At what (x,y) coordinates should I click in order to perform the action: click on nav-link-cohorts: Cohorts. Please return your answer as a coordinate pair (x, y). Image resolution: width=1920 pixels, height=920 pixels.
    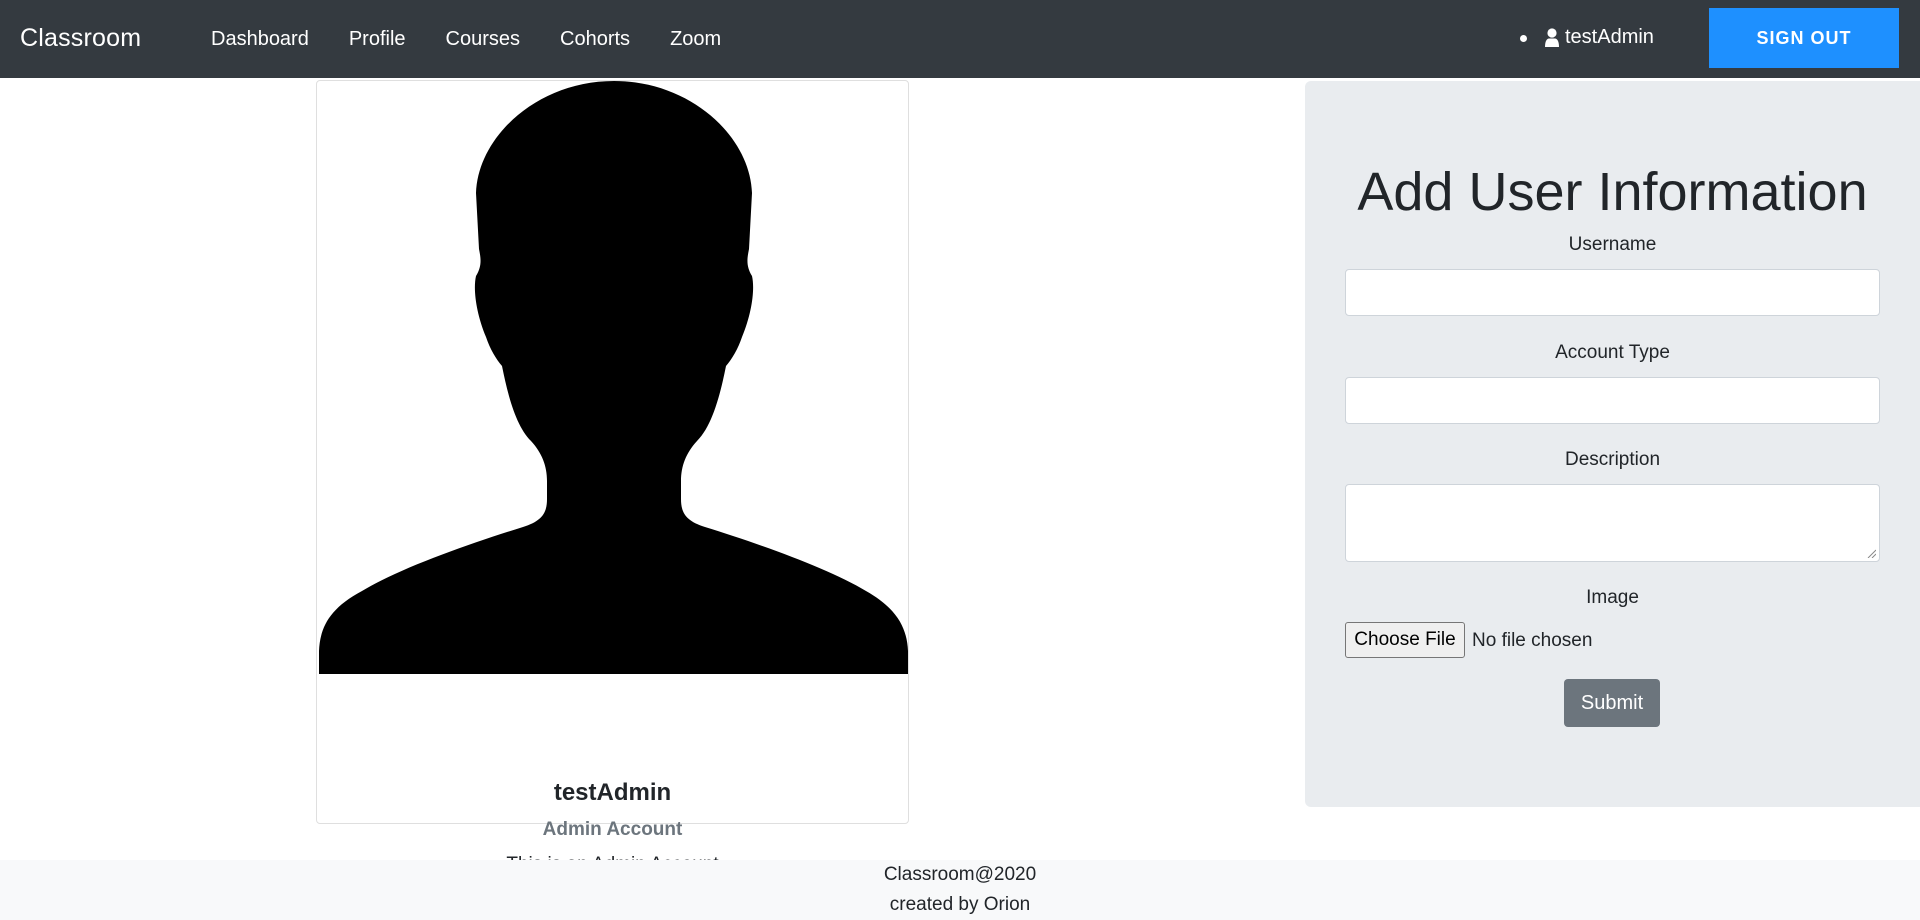
    Looking at the image, I should click on (595, 39).